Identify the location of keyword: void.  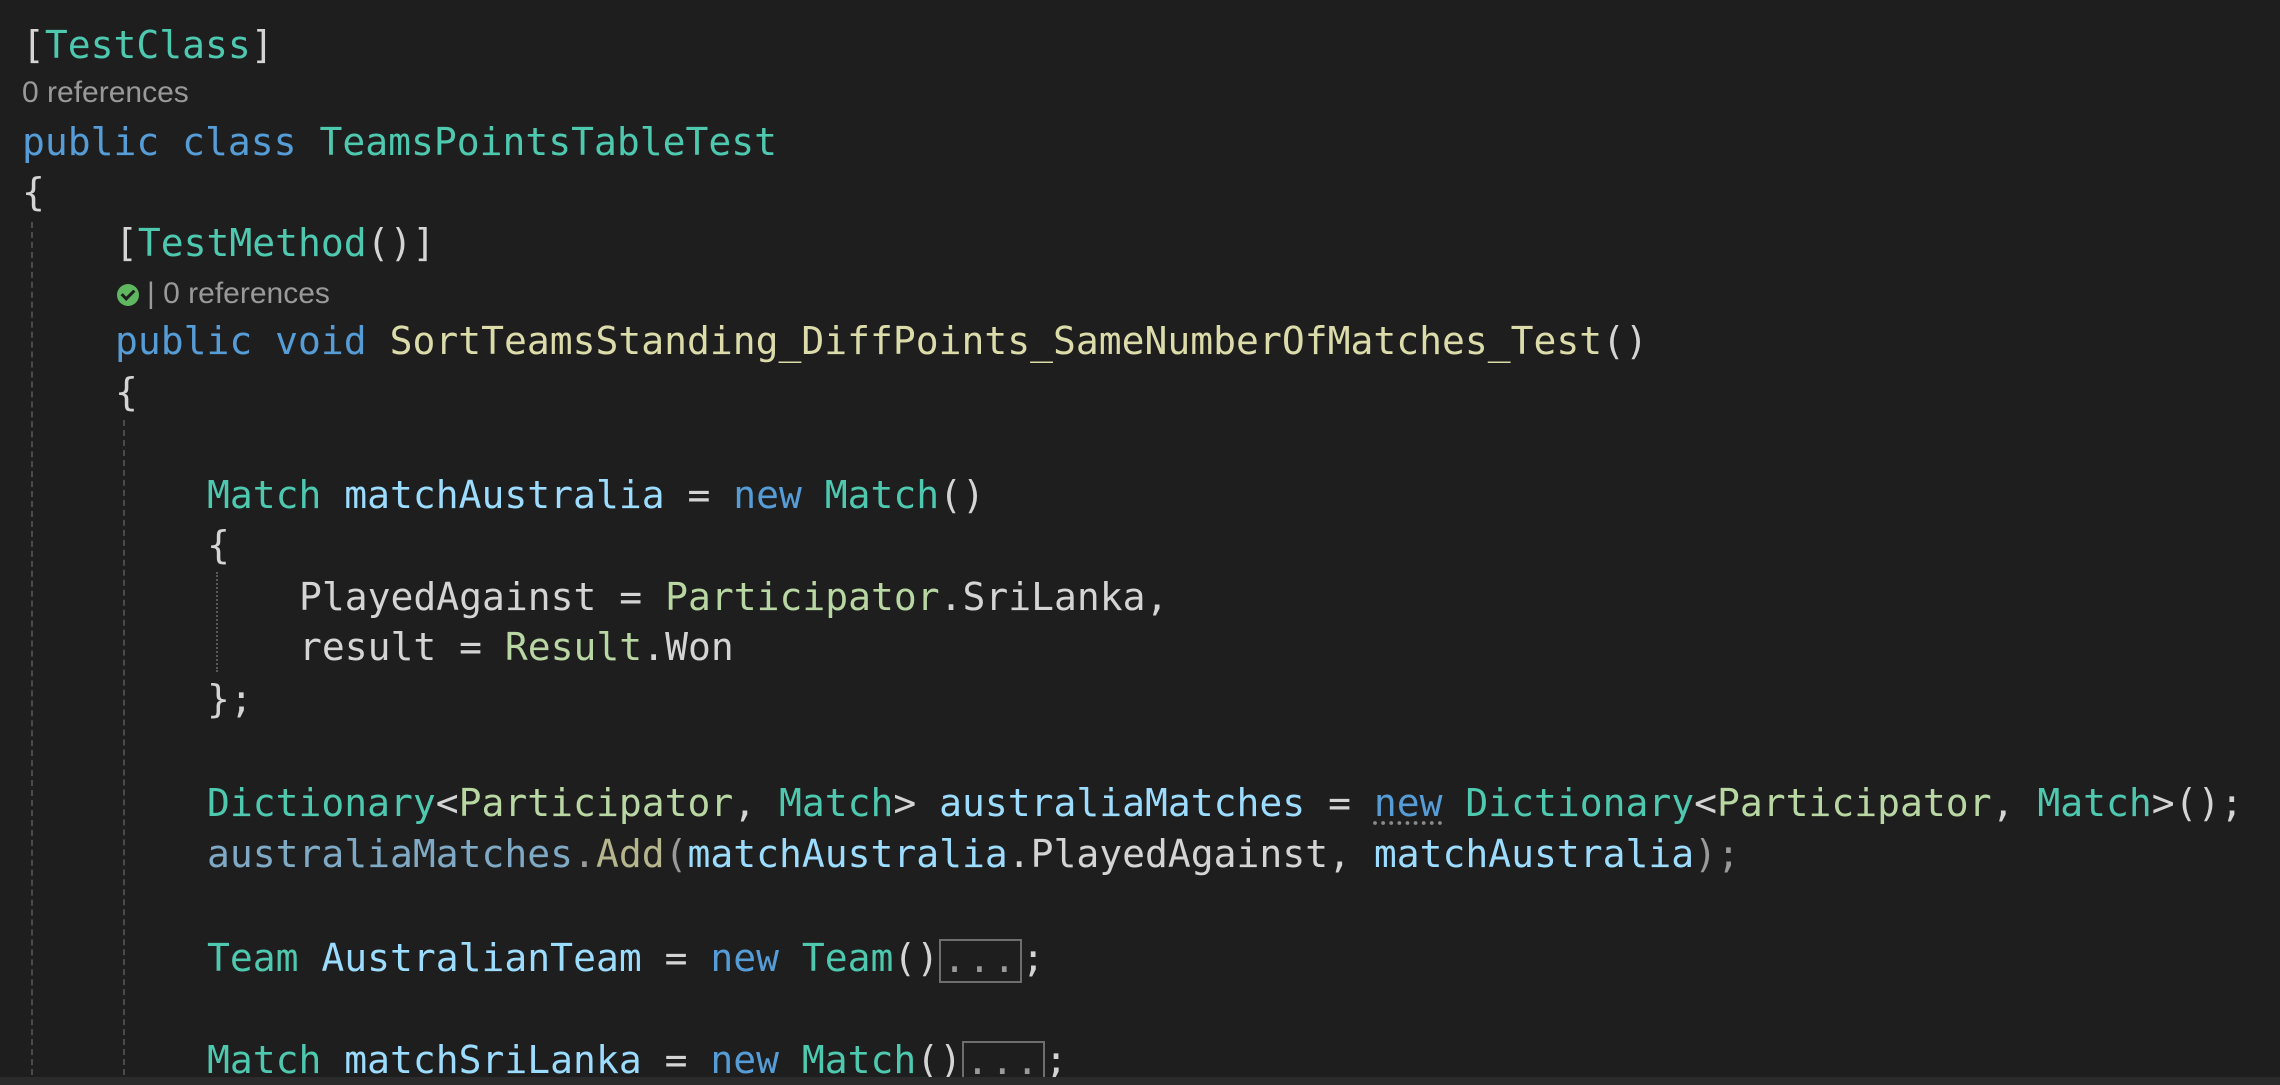
(321, 341).